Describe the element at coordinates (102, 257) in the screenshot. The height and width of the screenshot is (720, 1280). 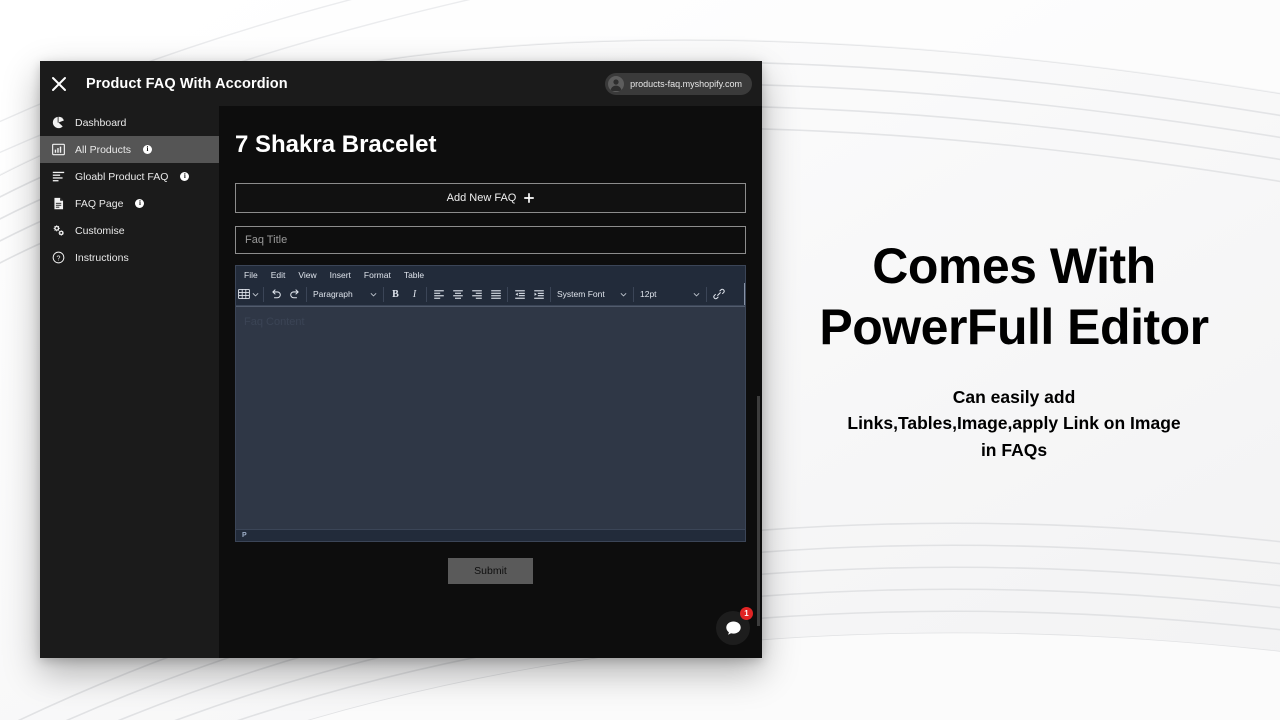
I see `sidebar-item-label: Instructions` at that location.